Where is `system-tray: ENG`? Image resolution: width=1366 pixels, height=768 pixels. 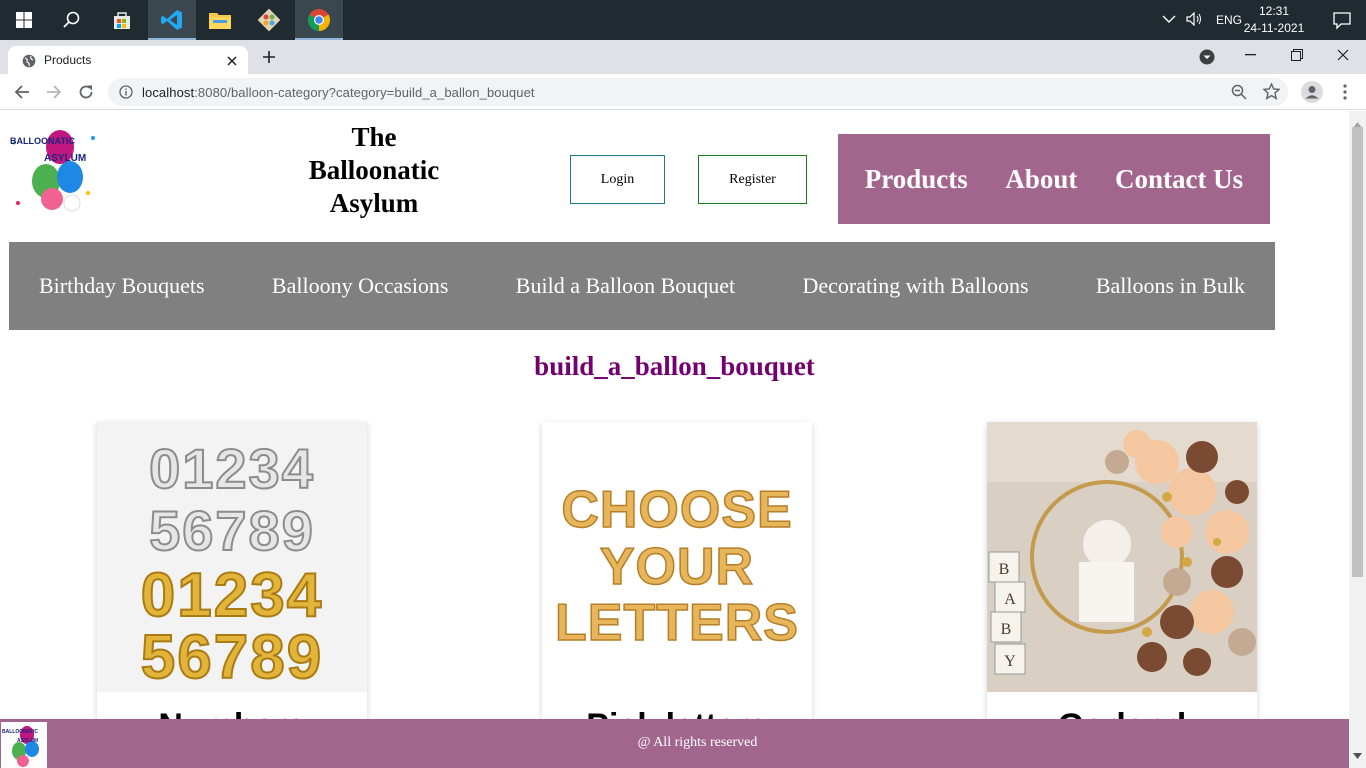 system-tray: ENG is located at coordinates (1202, 20).